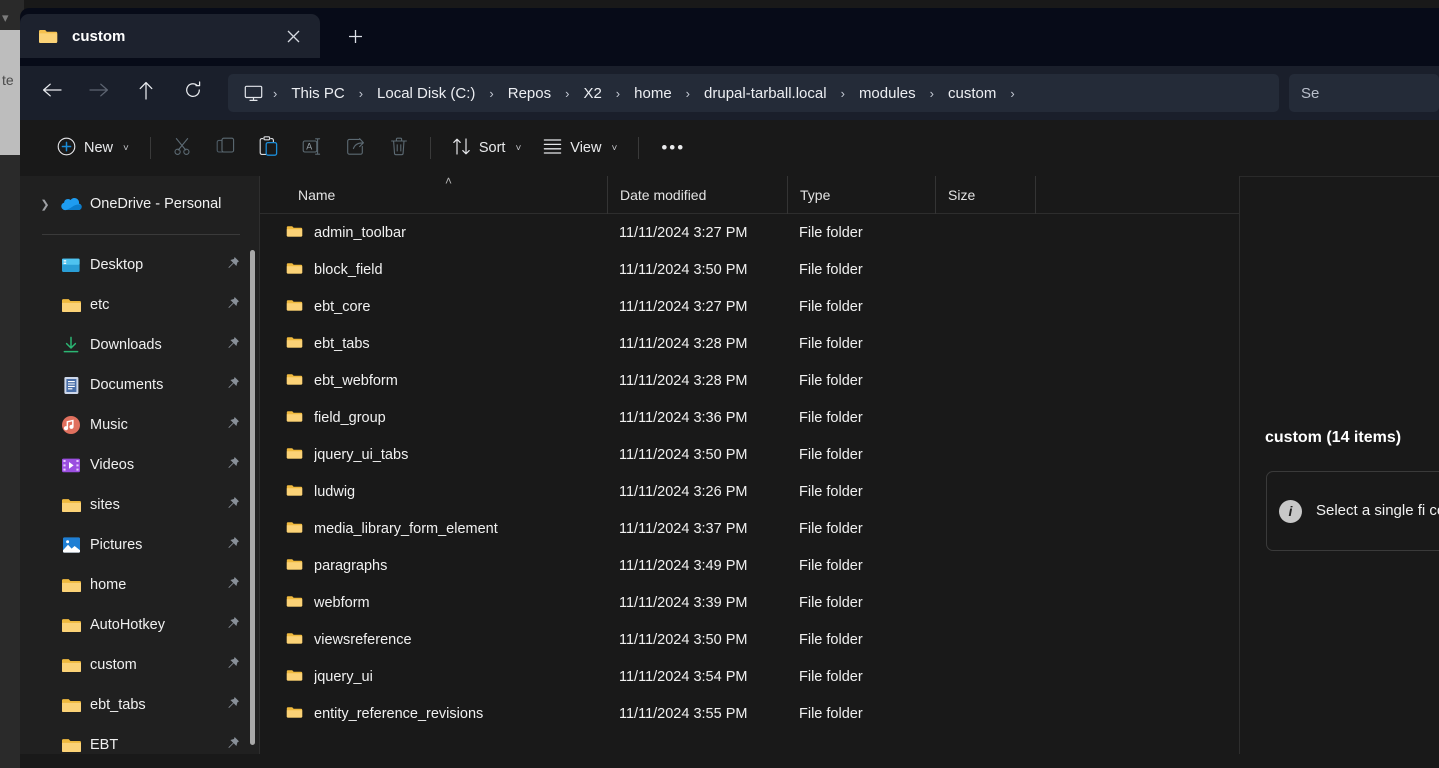 The image size is (1439, 768). I want to click on table-row: ebt_core 11/11/2024 3:27 PM File folder, so click(750, 306).